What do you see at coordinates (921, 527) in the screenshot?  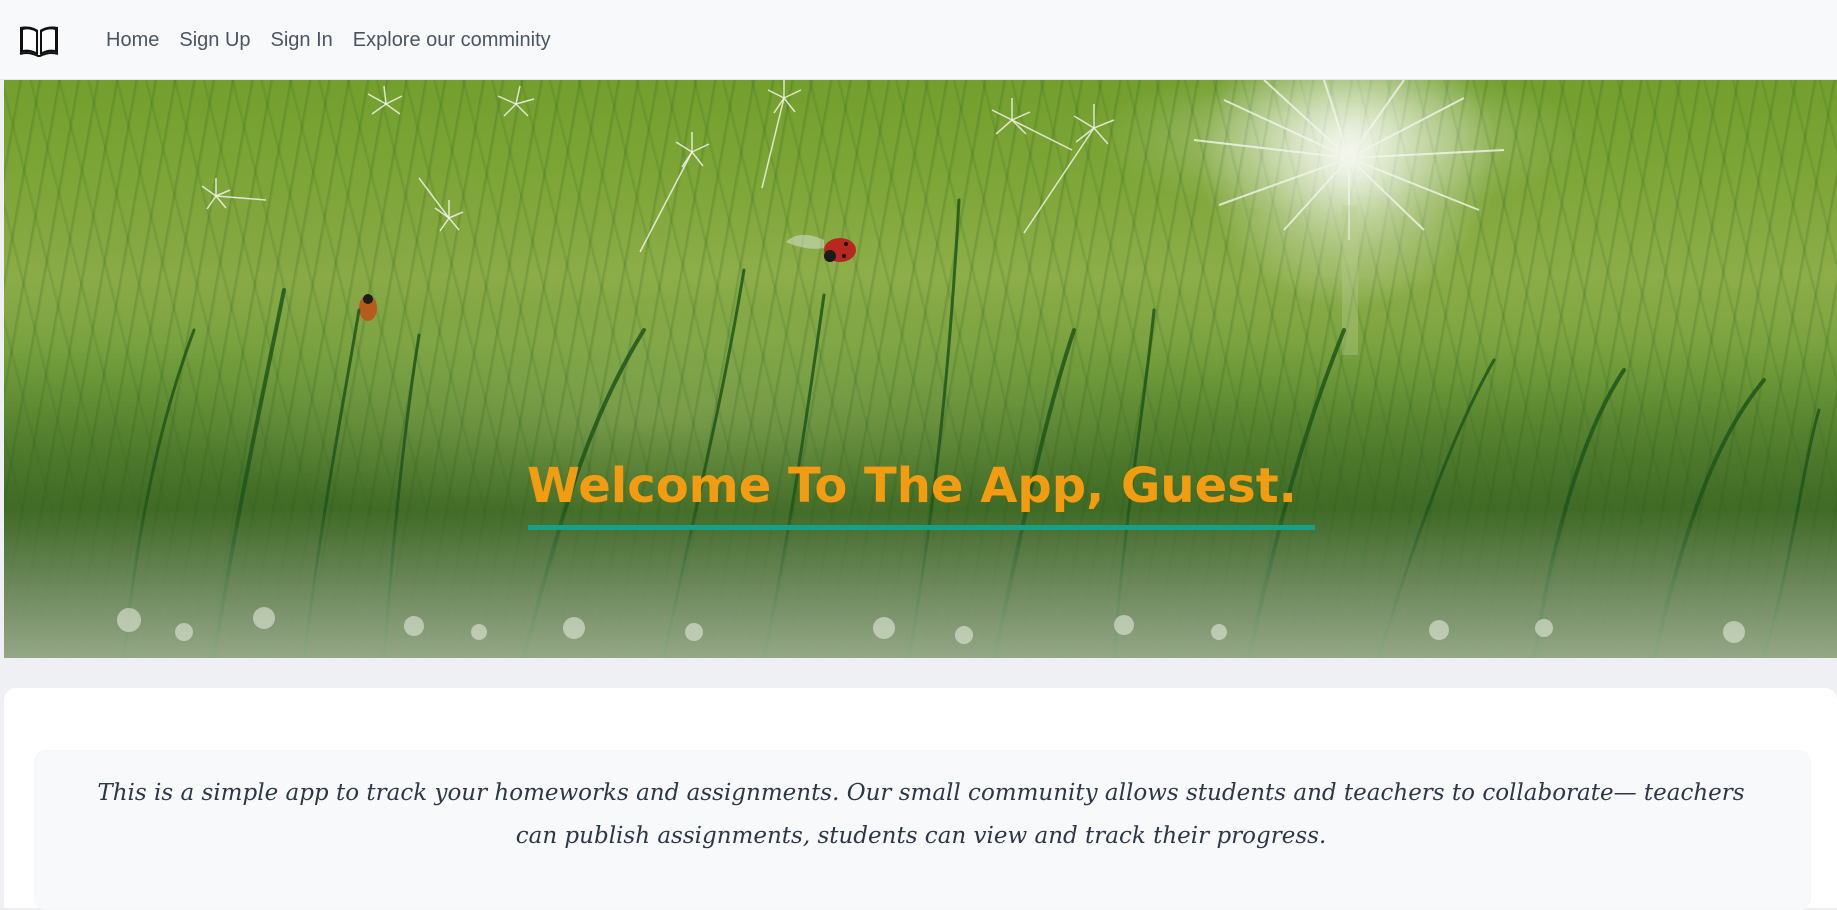 I see `hero-title-underline` at bounding box center [921, 527].